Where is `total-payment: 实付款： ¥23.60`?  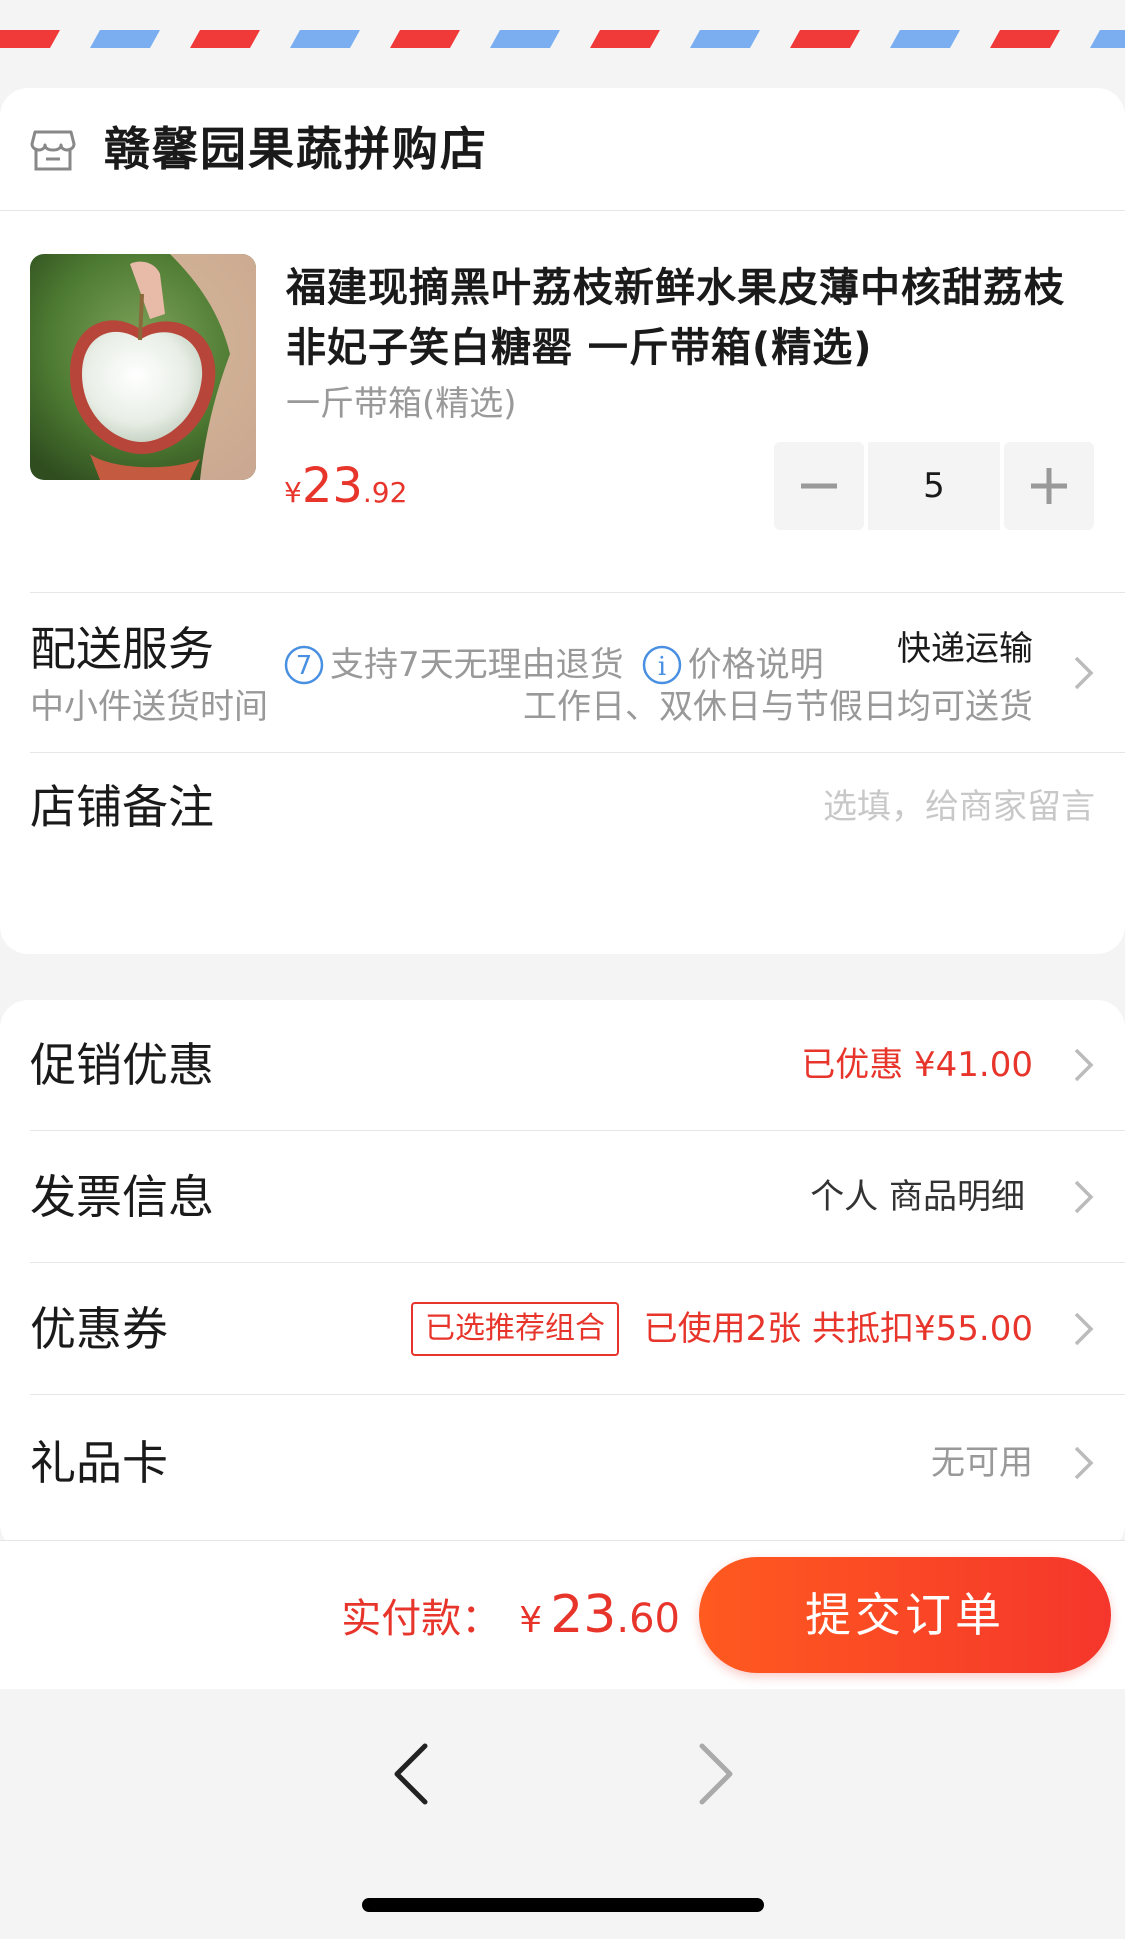
total-payment: 实付款： ¥23.60 is located at coordinates (510, 1621).